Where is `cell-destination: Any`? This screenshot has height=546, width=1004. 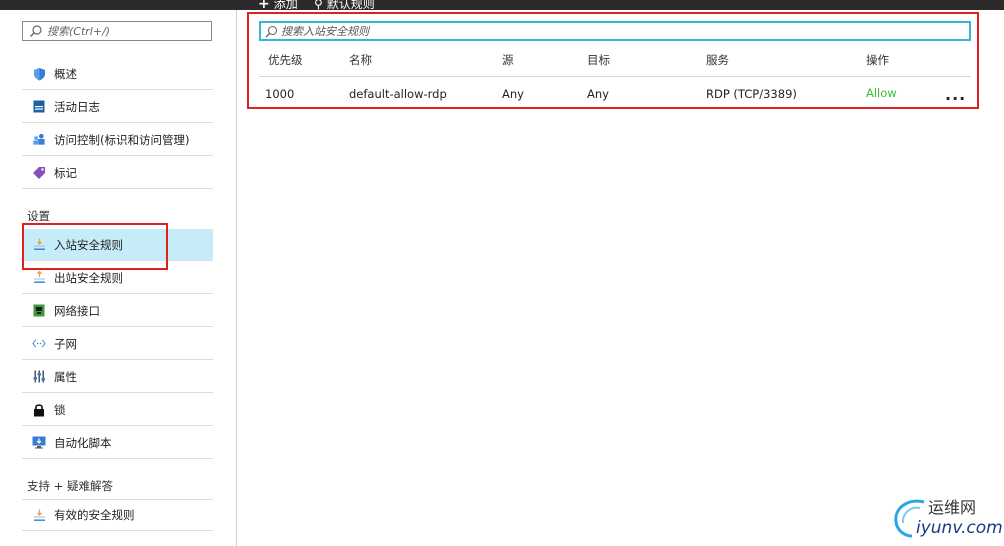
cell-destination: Any is located at coordinates (598, 94).